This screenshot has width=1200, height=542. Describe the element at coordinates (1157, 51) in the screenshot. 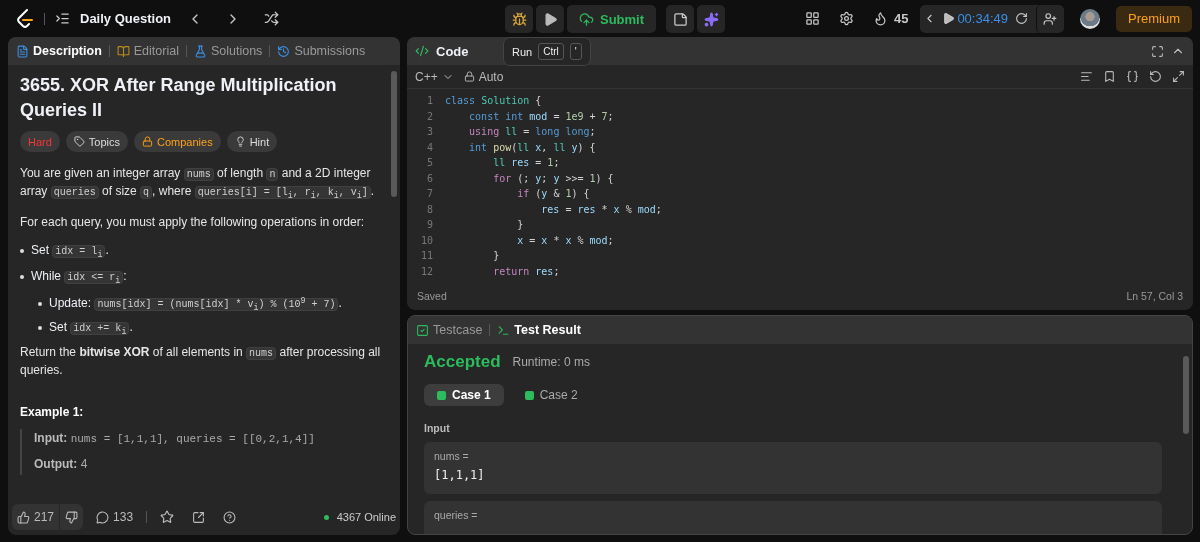

I see `fullscreen-icon` at that location.